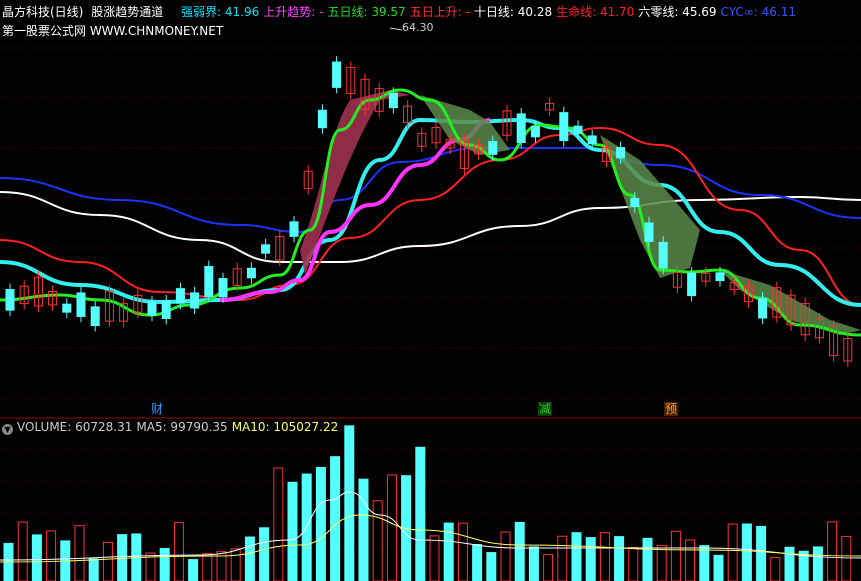  I want to click on chevron-down-icon: ▼, so click(7, 429).